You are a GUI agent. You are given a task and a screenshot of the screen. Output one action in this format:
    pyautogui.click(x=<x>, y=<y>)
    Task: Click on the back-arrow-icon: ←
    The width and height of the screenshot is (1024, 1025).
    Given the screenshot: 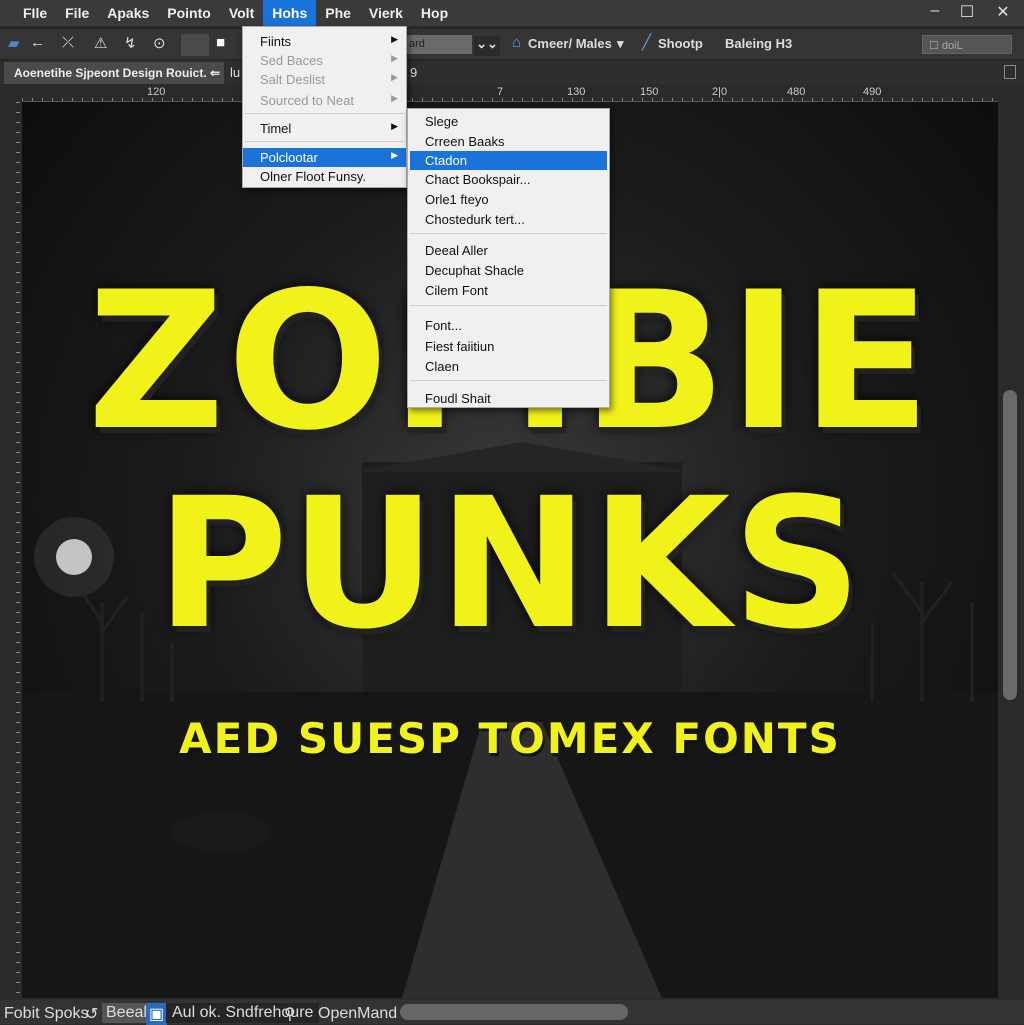 What is the action you would take?
    pyautogui.click(x=37, y=42)
    